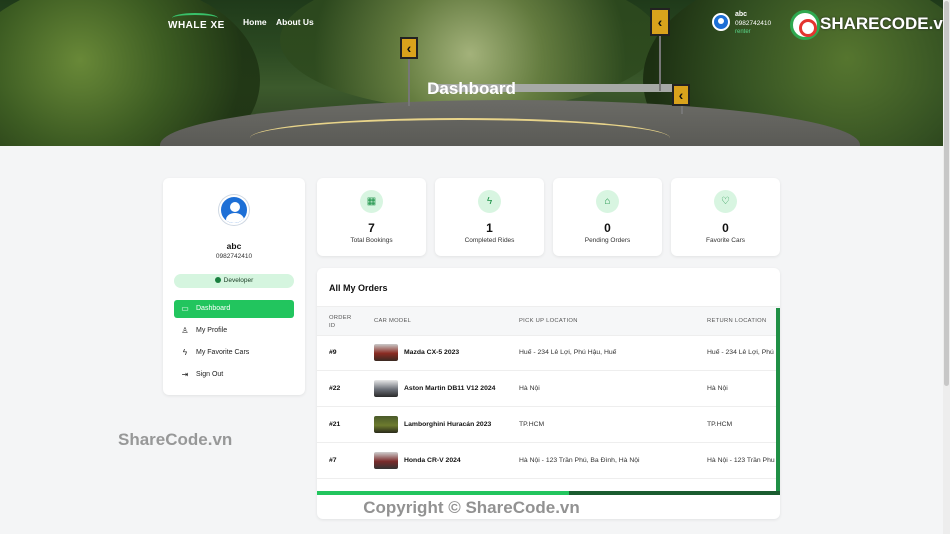 The height and width of the screenshot is (534, 950). I want to click on menu-item-label: My Profile, so click(212, 330).